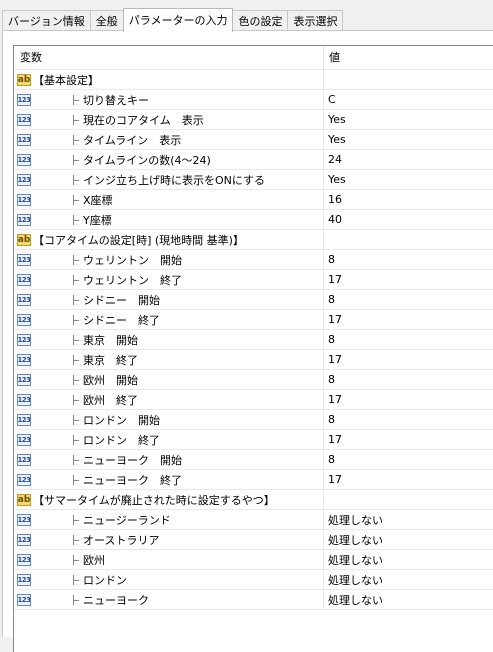 Image resolution: width=493 pixels, height=652 pixels. I want to click on parameter-row: 123 ニューヨーク 処理しない, so click(253, 600).